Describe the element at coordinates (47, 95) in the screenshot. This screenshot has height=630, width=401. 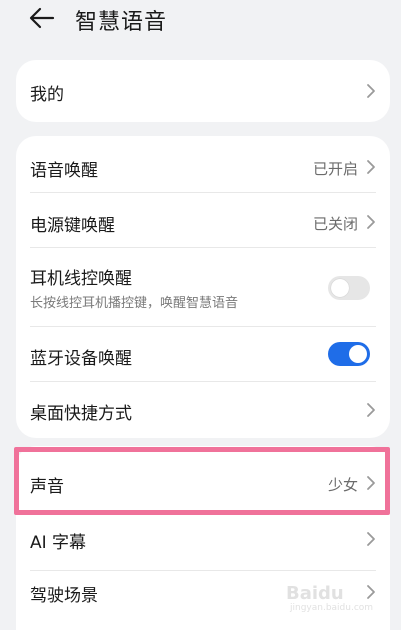
I see `list-item-label: 我的` at that location.